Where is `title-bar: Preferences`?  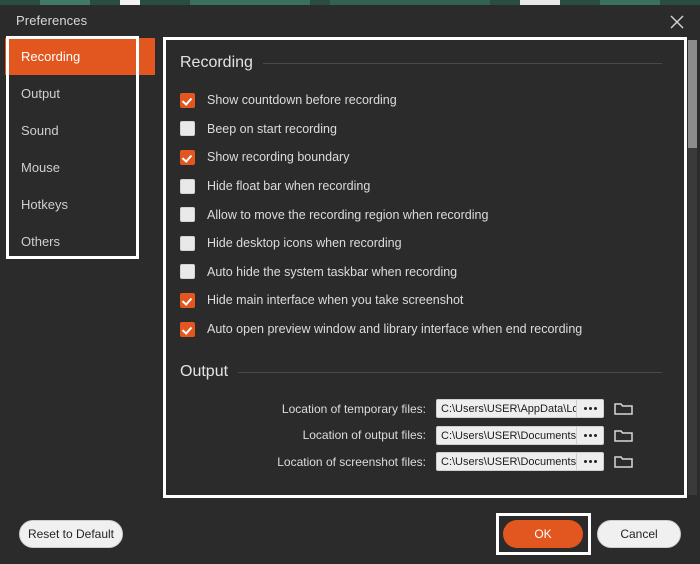 title-bar: Preferences is located at coordinates (350, 21).